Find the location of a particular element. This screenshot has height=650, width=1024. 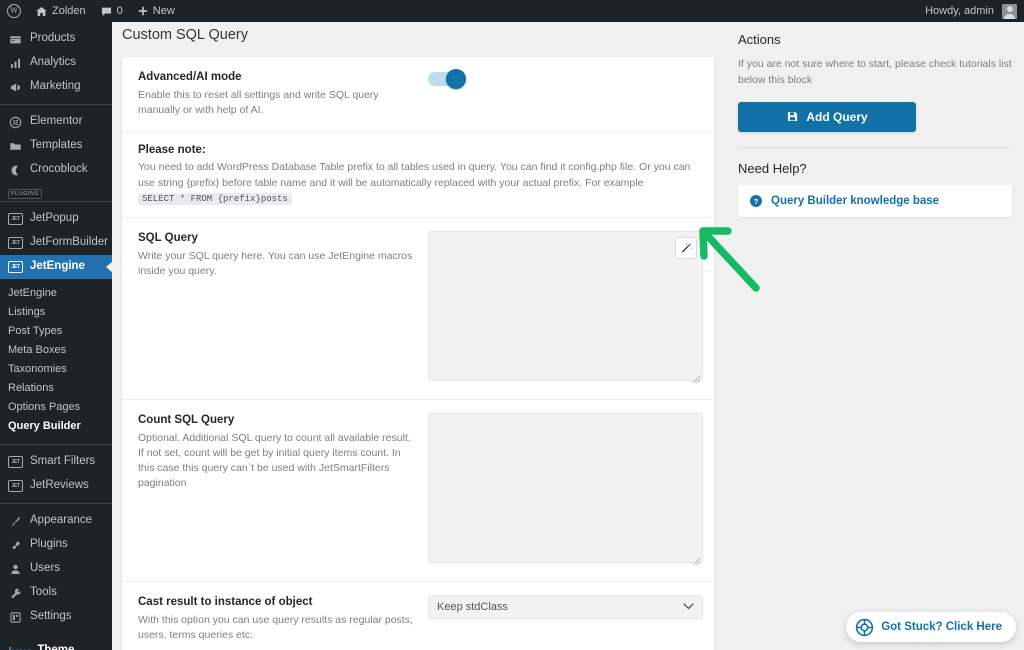

sidebar-subitem-taxonomies: Taxonomies is located at coordinates (56, 368).